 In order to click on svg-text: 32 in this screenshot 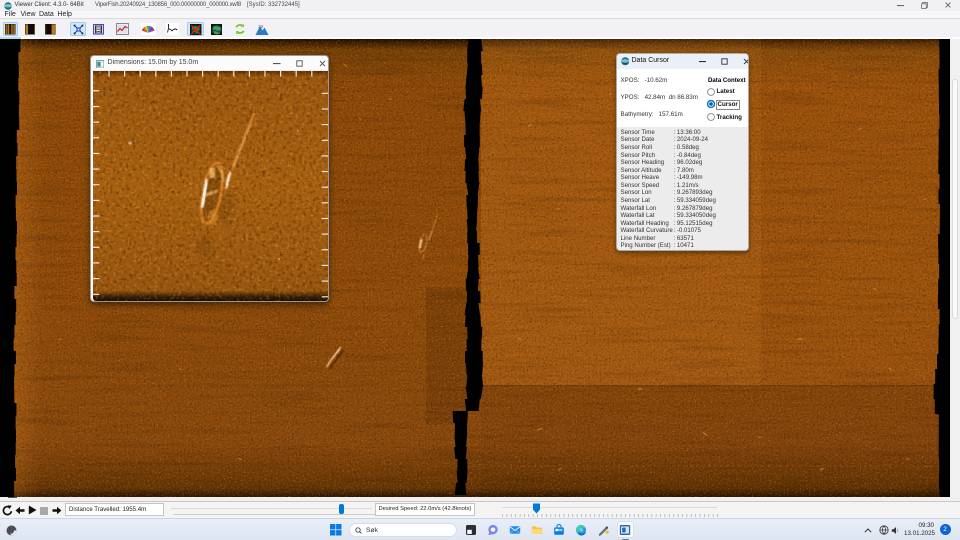, I will do `click(261, 26)`.